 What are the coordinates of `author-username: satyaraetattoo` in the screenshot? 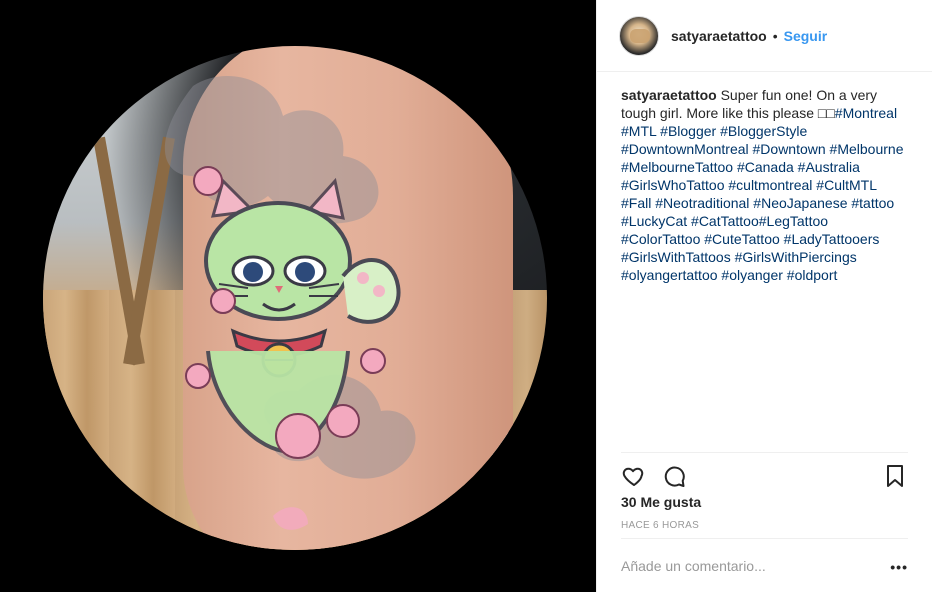 It's located at (719, 36).